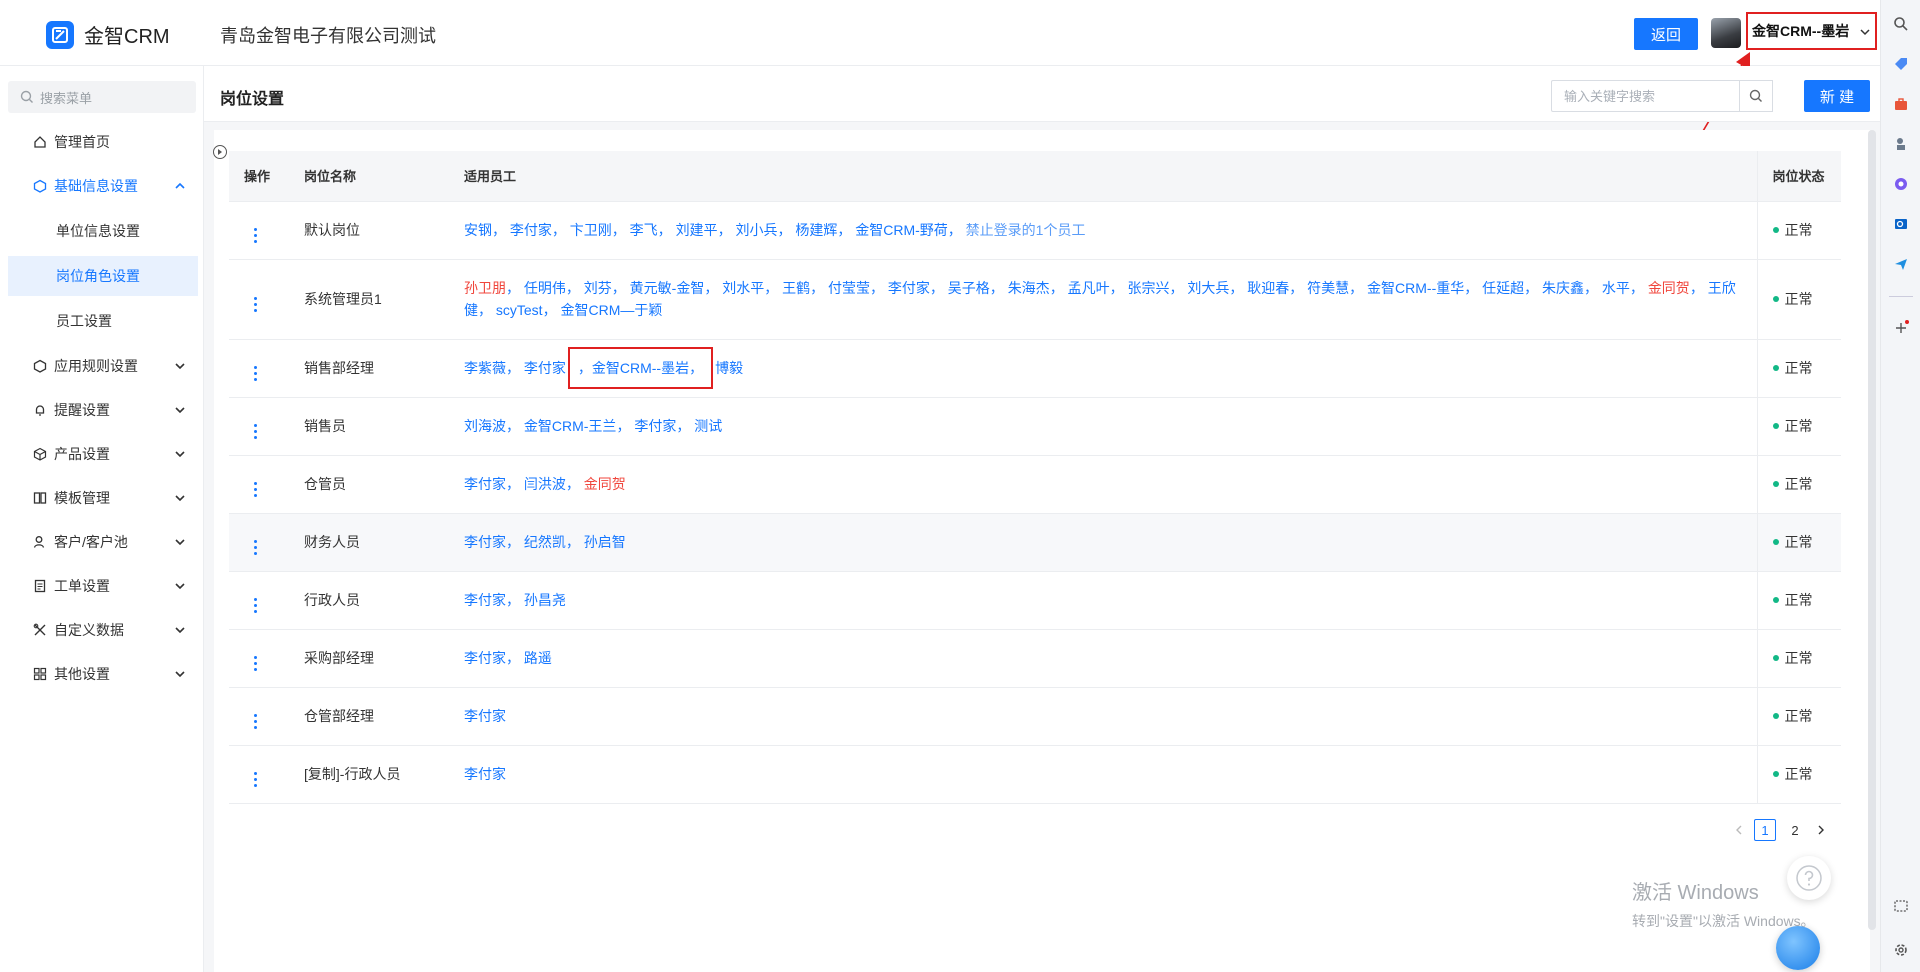 The height and width of the screenshot is (972, 1920). Describe the element at coordinates (545, 600) in the screenshot. I see `employee-link: 孙昌尧` at that location.